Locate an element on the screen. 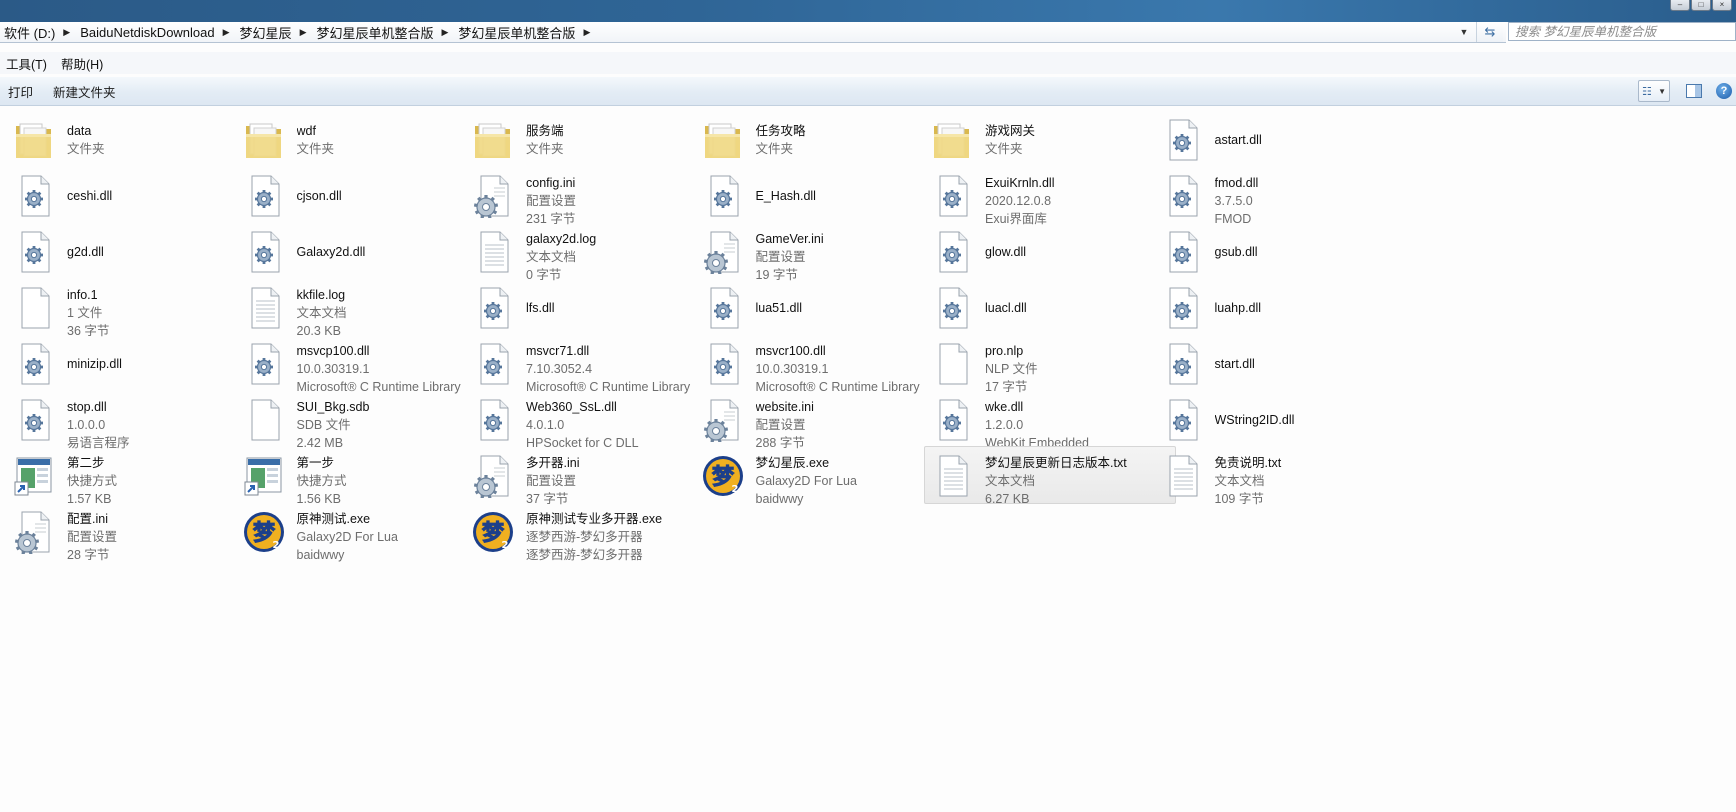 The height and width of the screenshot is (812, 1736). address-history-dropdown: ▼ is located at coordinates (1464, 32).